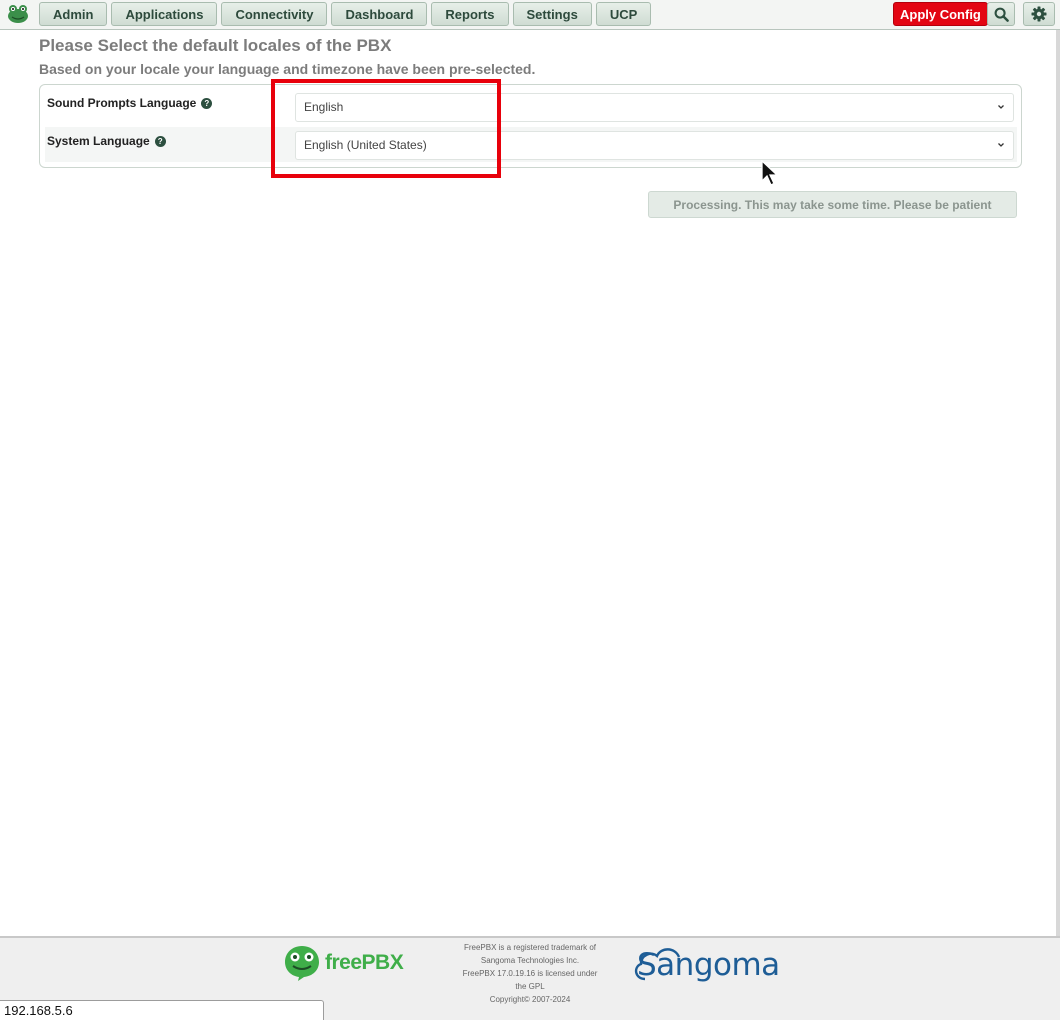 This screenshot has width=1060, height=1021. What do you see at coordinates (274, 14) in the screenshot?
I see `menu-connectivity: Connectivity` at bounding box center [274, 14].